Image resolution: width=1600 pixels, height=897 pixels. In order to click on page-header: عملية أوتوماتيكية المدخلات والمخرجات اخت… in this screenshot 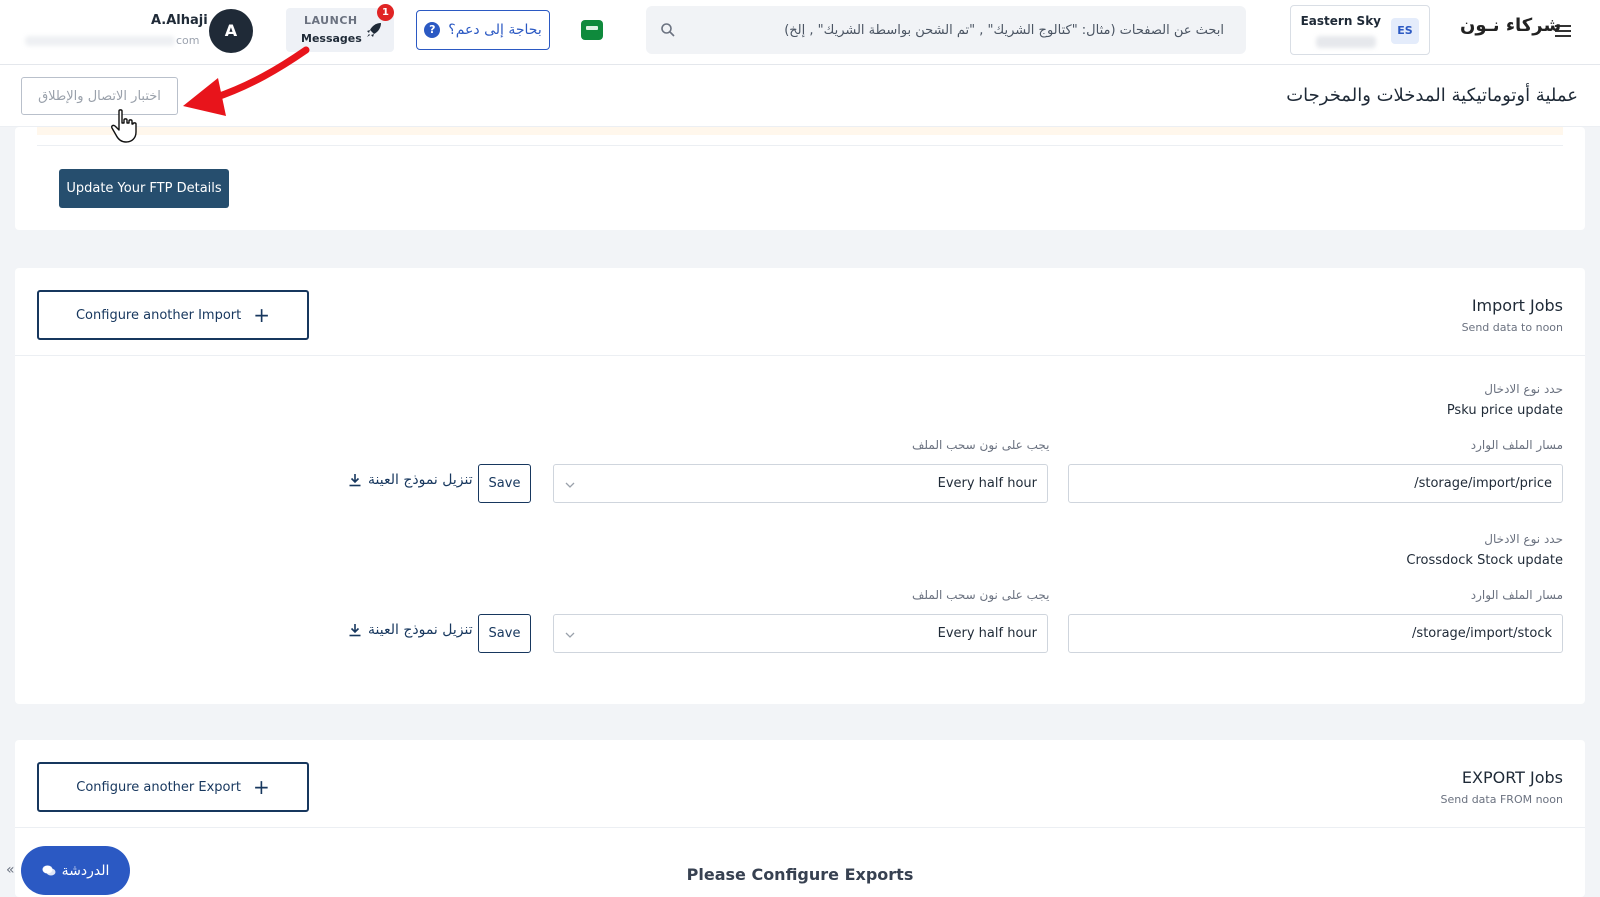, I will do `click(800, 96)`.